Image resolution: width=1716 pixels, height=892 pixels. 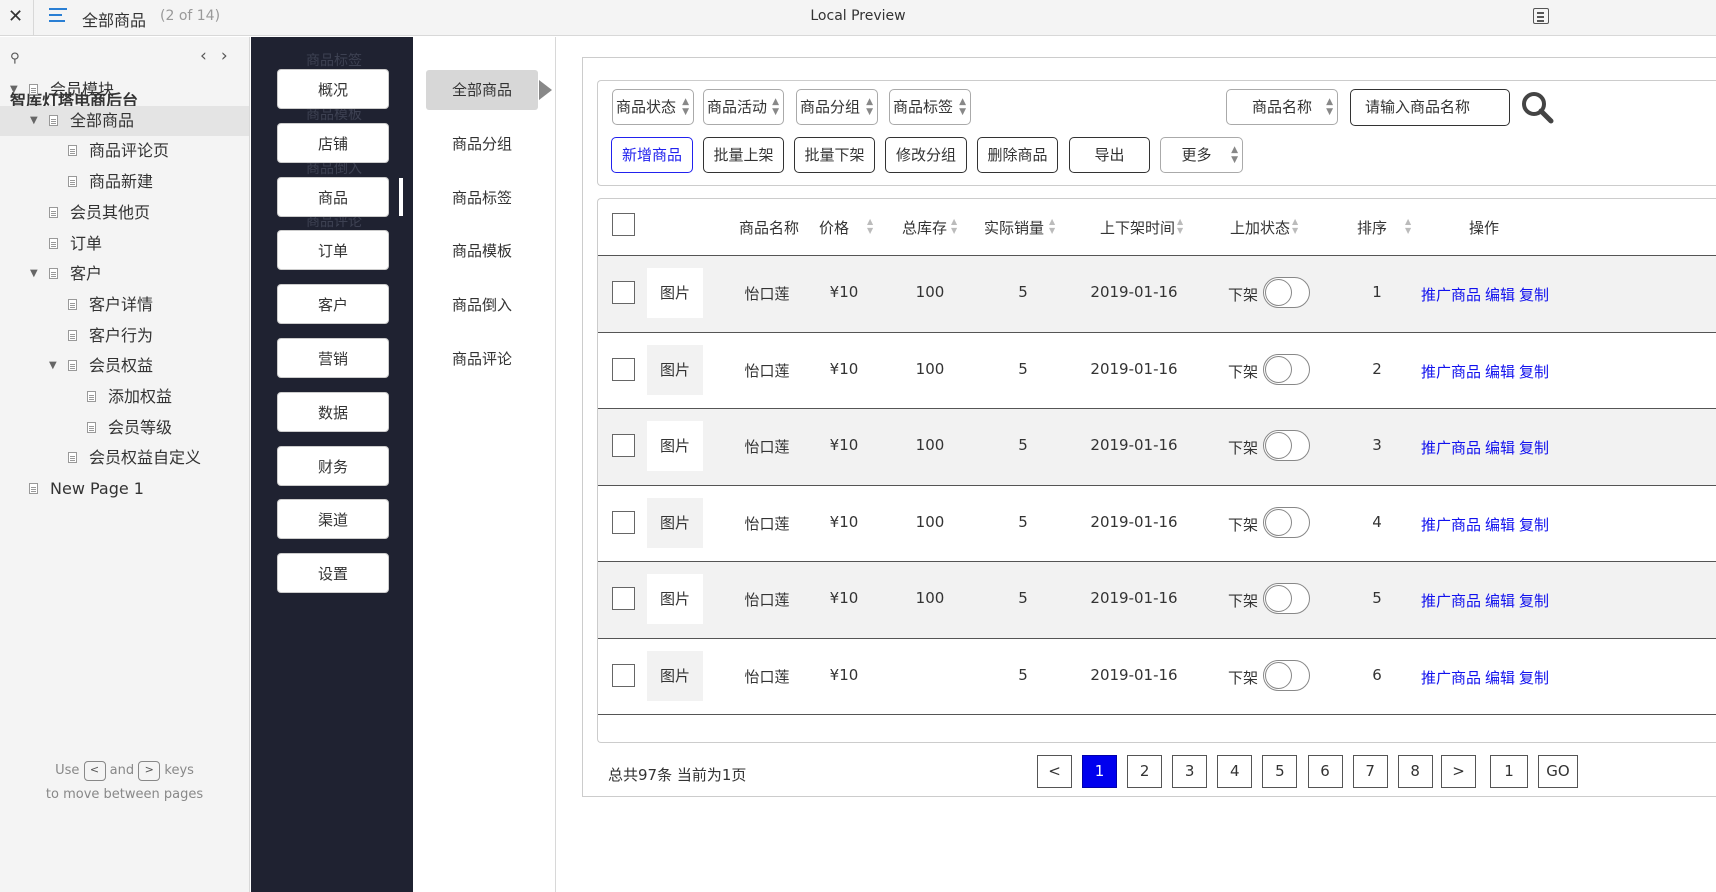 I want to click on nav-item: 渠道, so click(x=333, y=519).